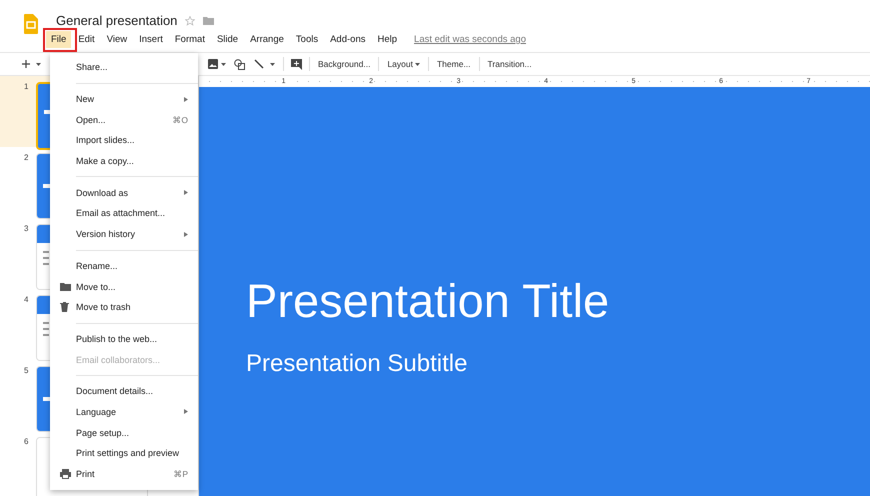  I want to click on highlight-frame, so click(60, 40).